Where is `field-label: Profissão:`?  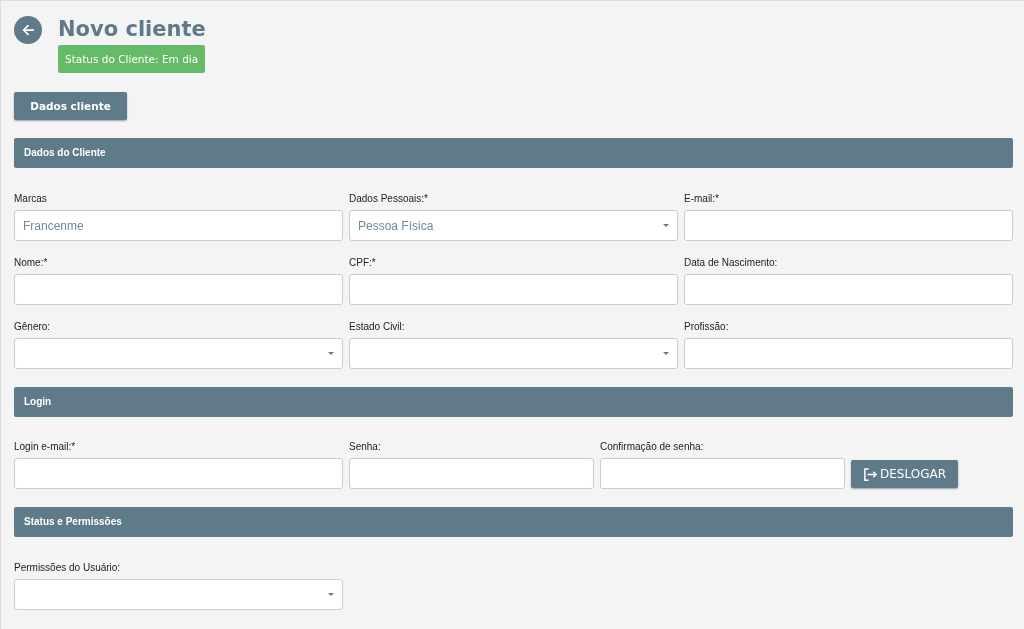
field-label: Profissão: is located at coordinates (707, 326).